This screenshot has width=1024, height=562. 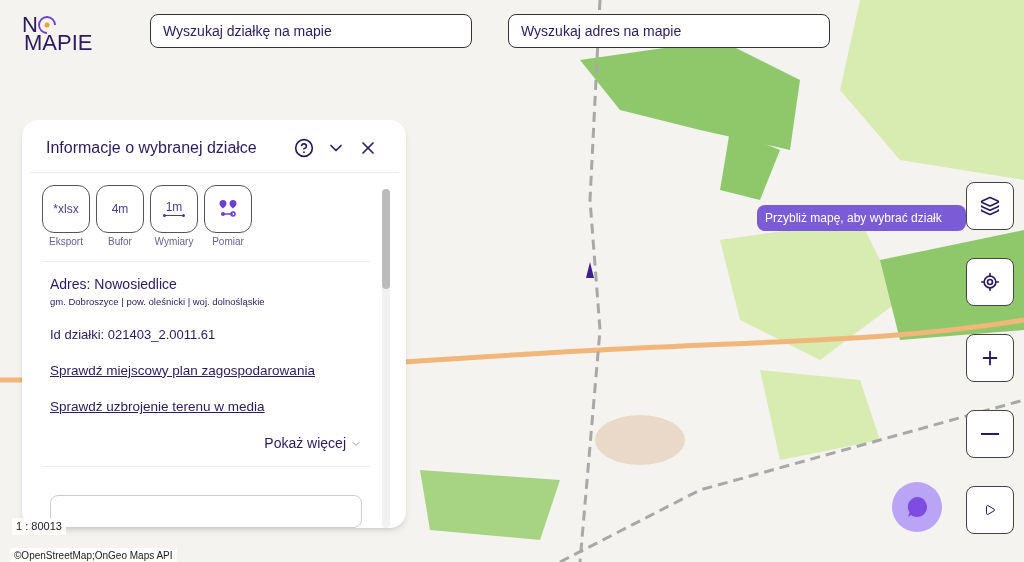 What do you see at coordinates (590, 270) in the screenshot?
I see `parcel-shape` at bounding box center [590, 270].